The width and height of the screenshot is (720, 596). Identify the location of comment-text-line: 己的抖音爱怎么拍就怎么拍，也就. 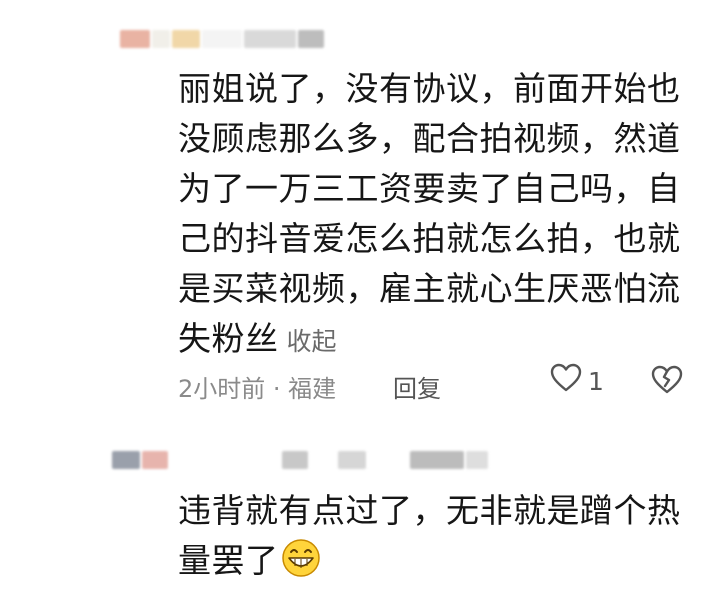
(429, 238).